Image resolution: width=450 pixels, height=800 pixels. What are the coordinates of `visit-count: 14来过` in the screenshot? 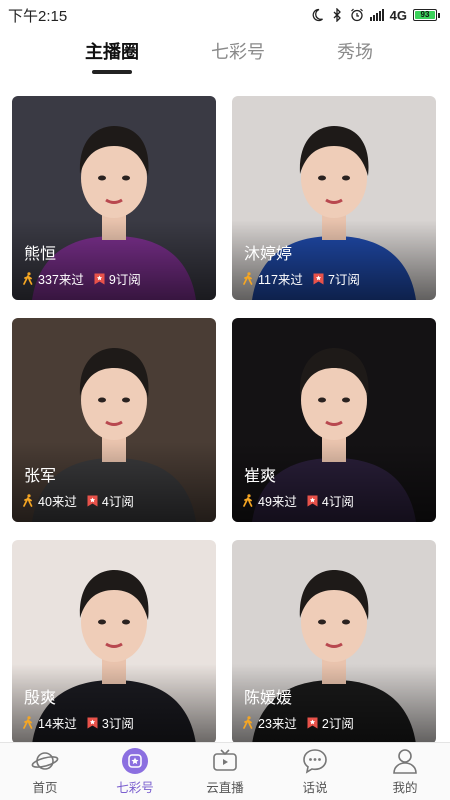 It's located at (57, 724).